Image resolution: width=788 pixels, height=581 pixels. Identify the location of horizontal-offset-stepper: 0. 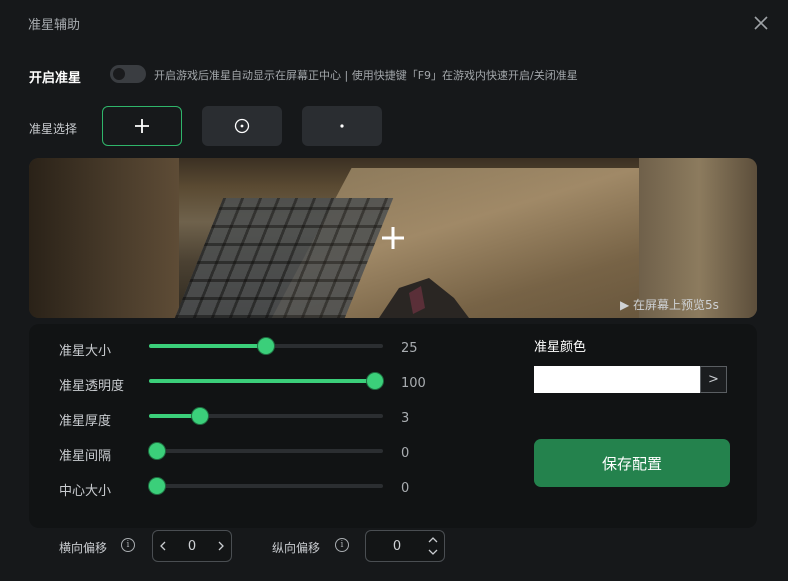
(192, 546).